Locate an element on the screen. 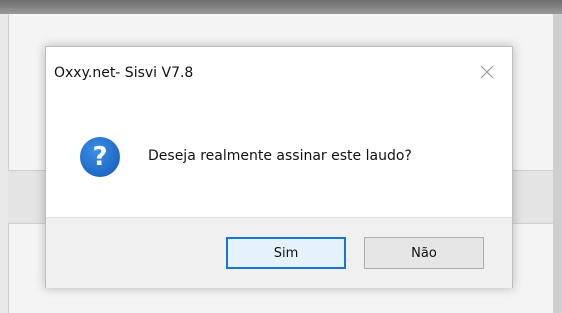 The image size is (562, 313). dialog-title: Oxxy.net- Sisvi V7.8 is located at coordinates (124, 73).